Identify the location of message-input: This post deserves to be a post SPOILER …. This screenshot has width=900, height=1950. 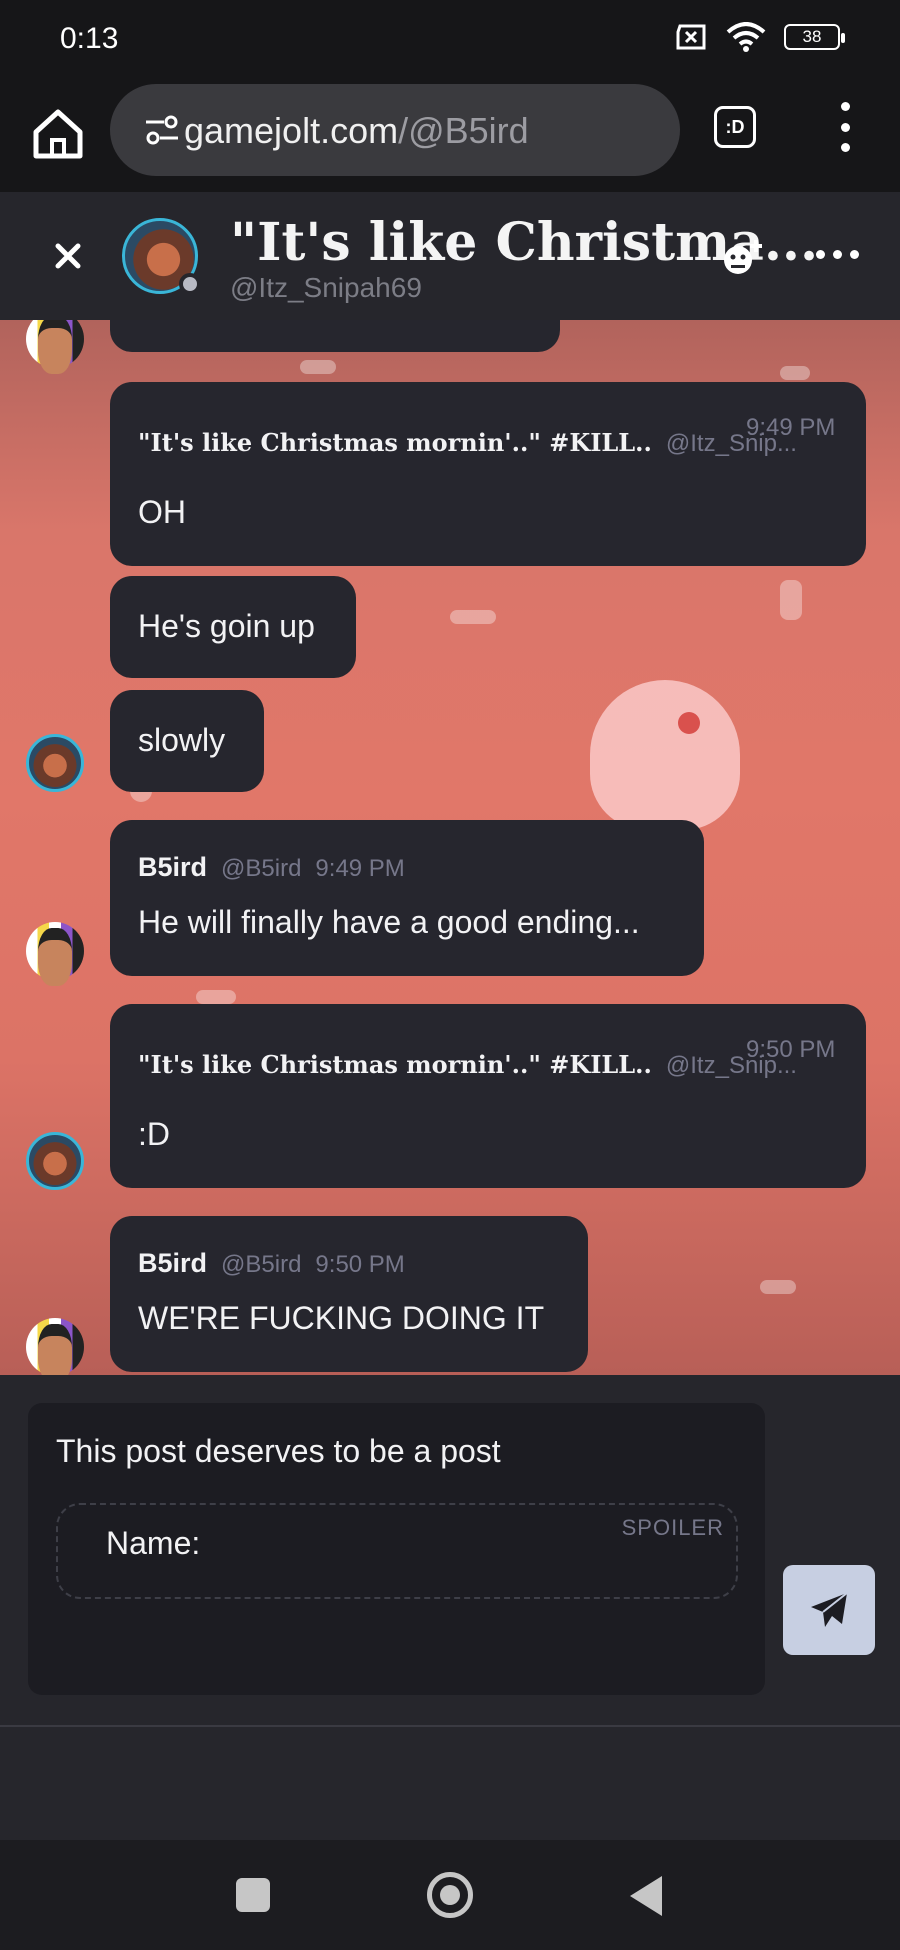
(396, 1549).